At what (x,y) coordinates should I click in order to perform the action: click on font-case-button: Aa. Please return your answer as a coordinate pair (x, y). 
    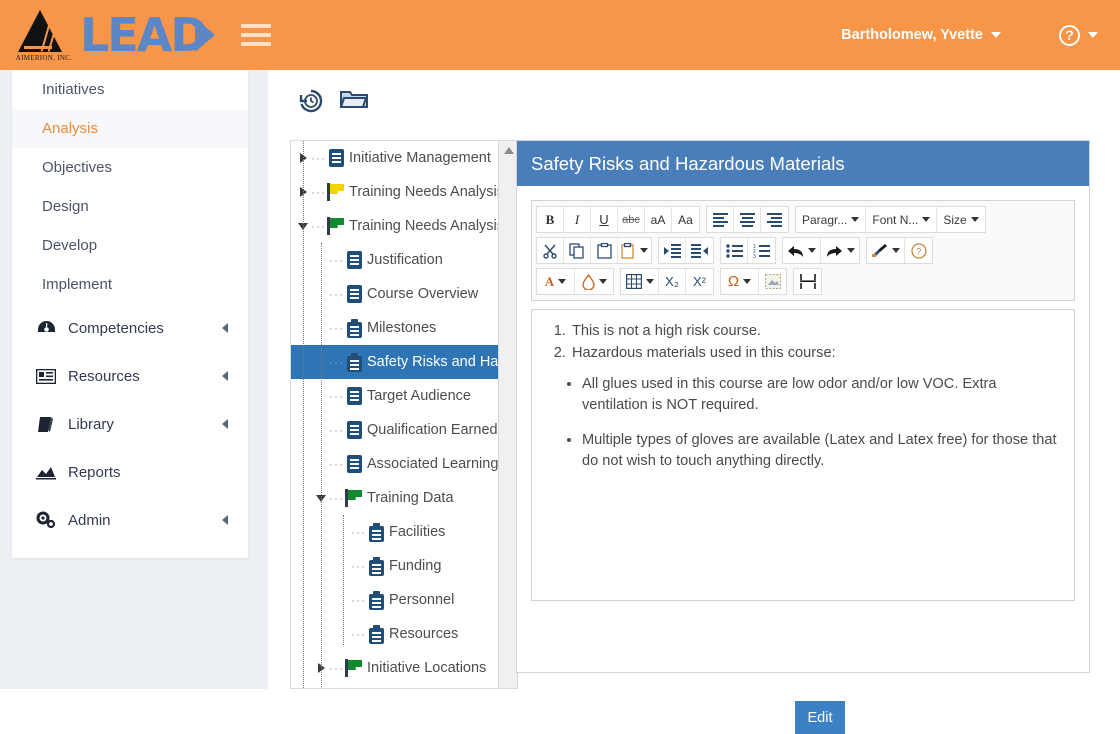
    Looking at the image, I should click on (685, 219).